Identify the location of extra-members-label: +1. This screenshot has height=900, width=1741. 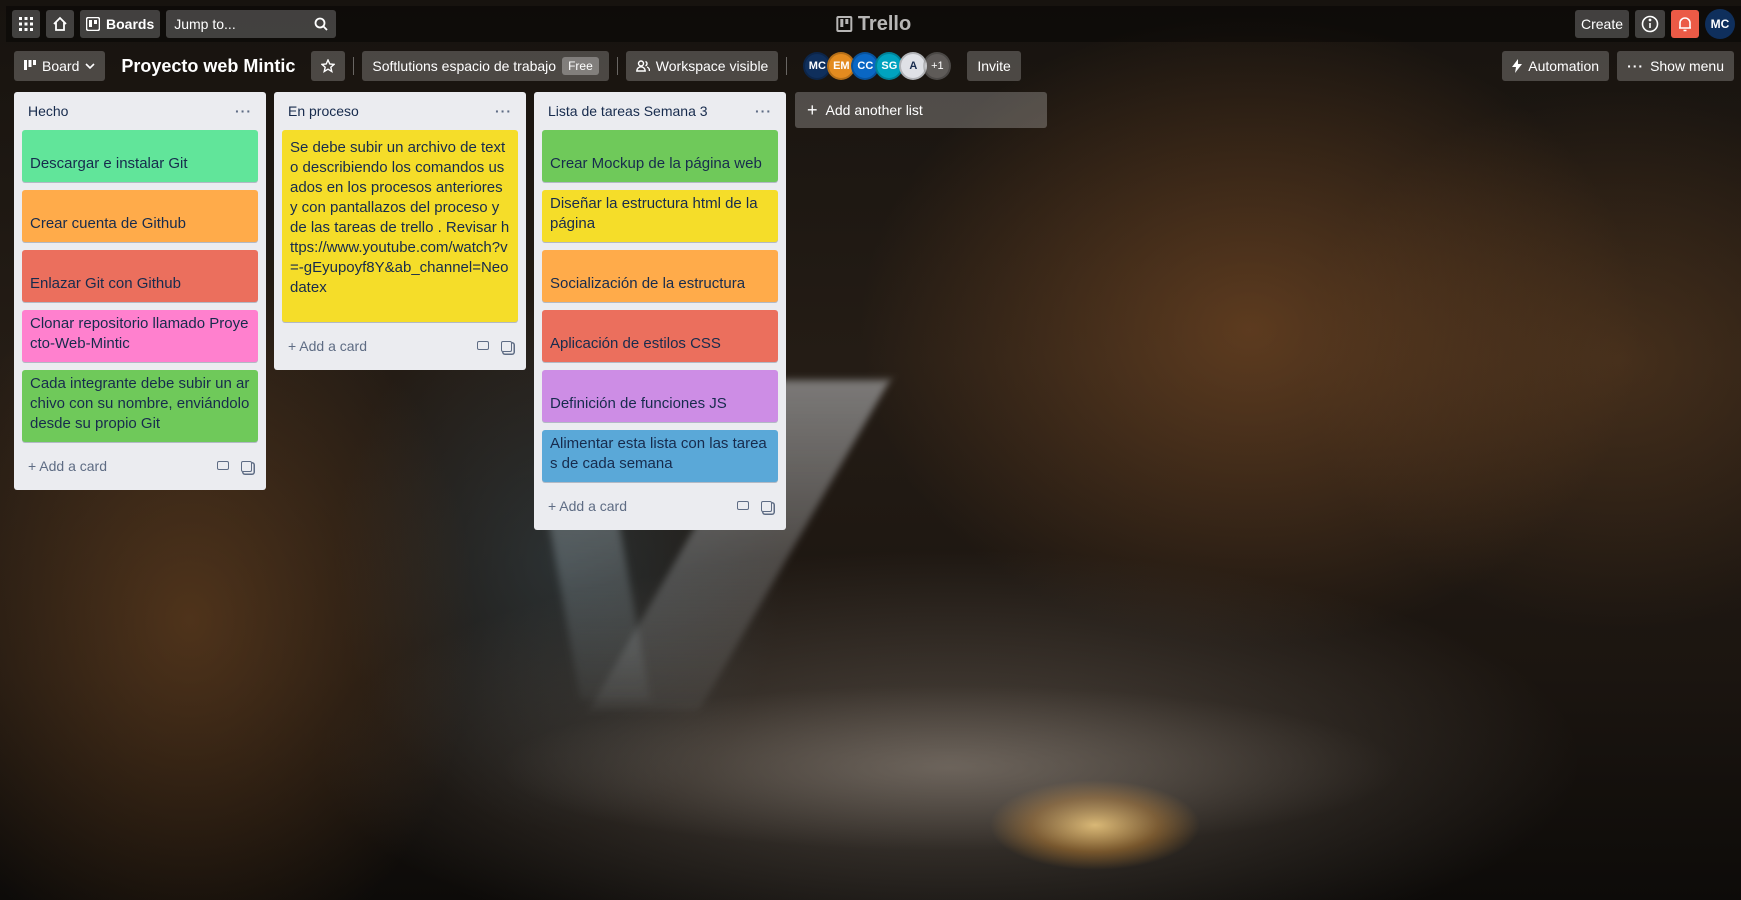
(937, 66).